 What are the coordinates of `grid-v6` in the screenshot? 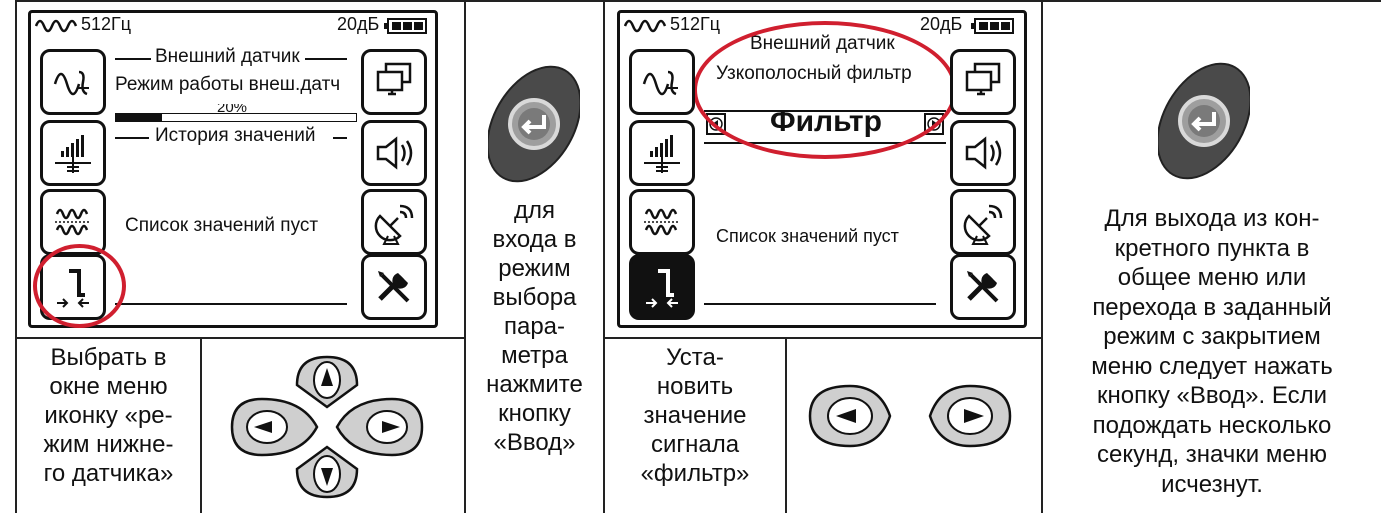 It's located at (786, 425).